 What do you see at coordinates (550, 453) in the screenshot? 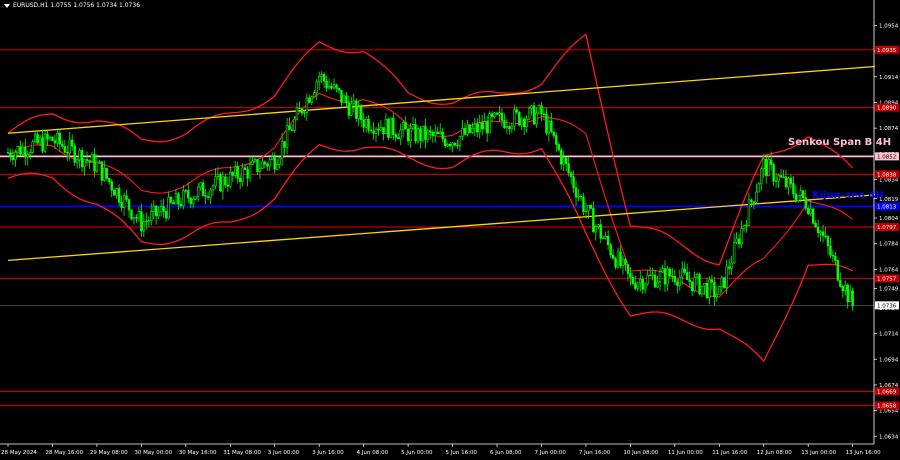
I see `time-tick-label: 7 Jun 00:00` at bounding box center [550, 453].